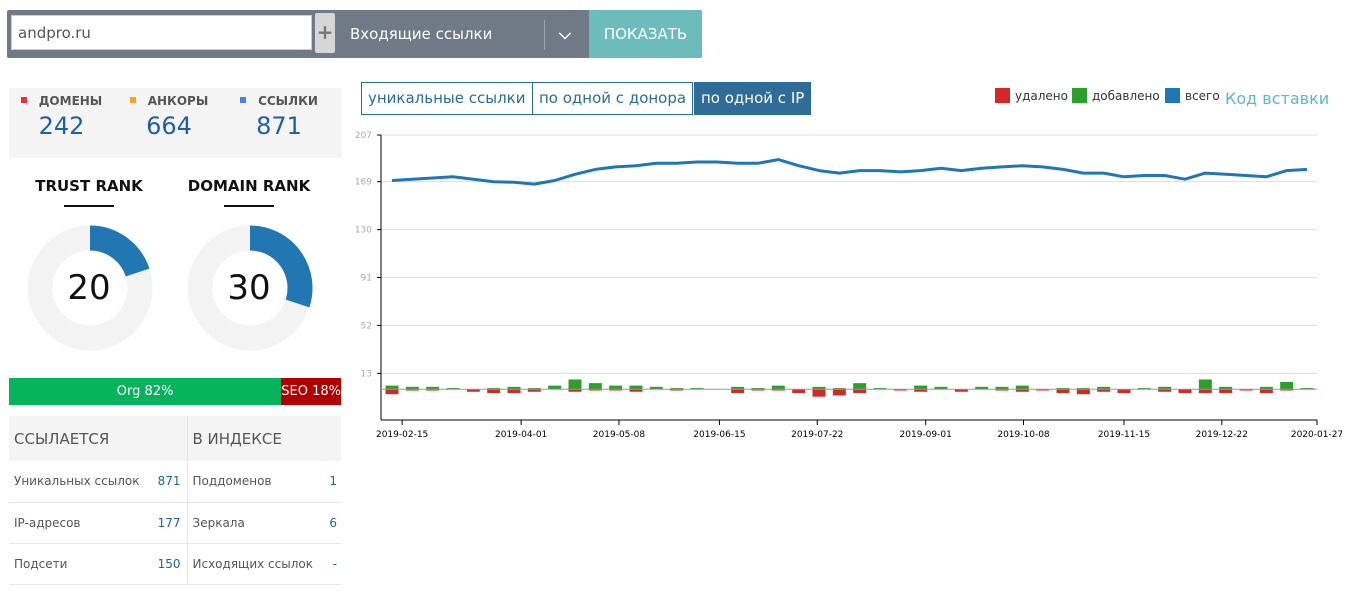 The height and width of the screenshot is (597, 1345). Describe the element at coordinates (1124, 435) in the screenshot. I see `x-tick-label: 2019-11-15` at that location.